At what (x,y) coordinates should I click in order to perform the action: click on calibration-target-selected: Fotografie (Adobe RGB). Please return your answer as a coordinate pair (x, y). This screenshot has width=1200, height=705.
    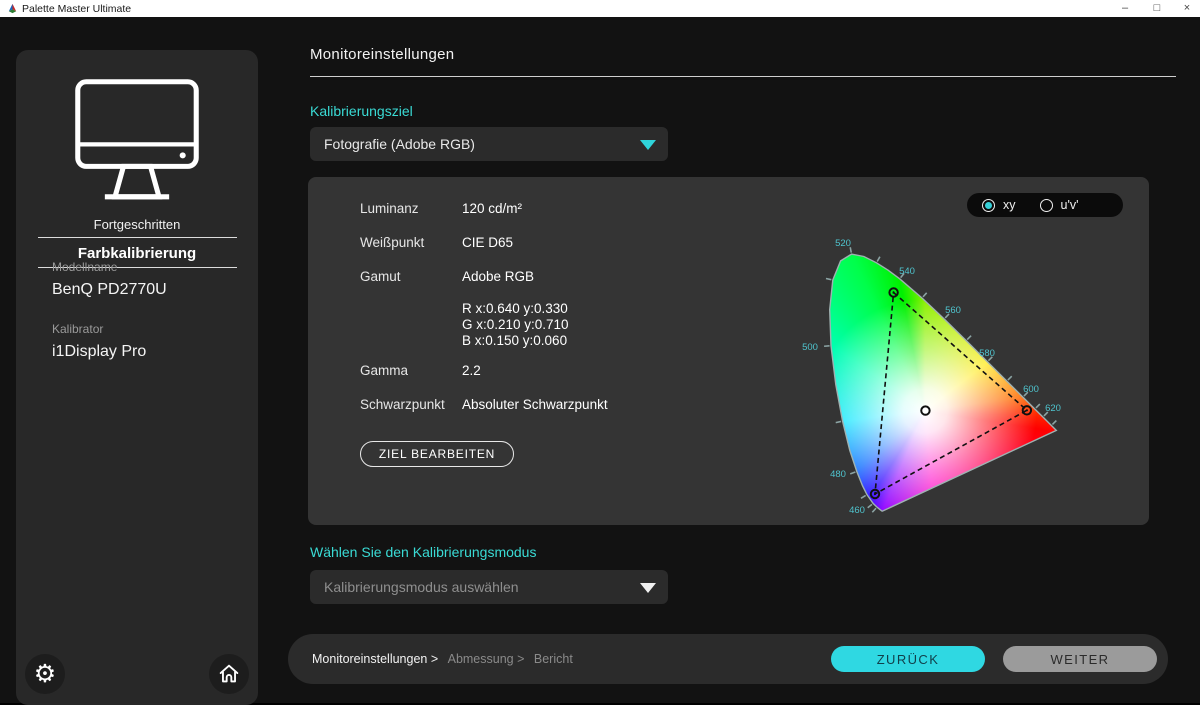
    Looking at the image, I should click on (399, 144).